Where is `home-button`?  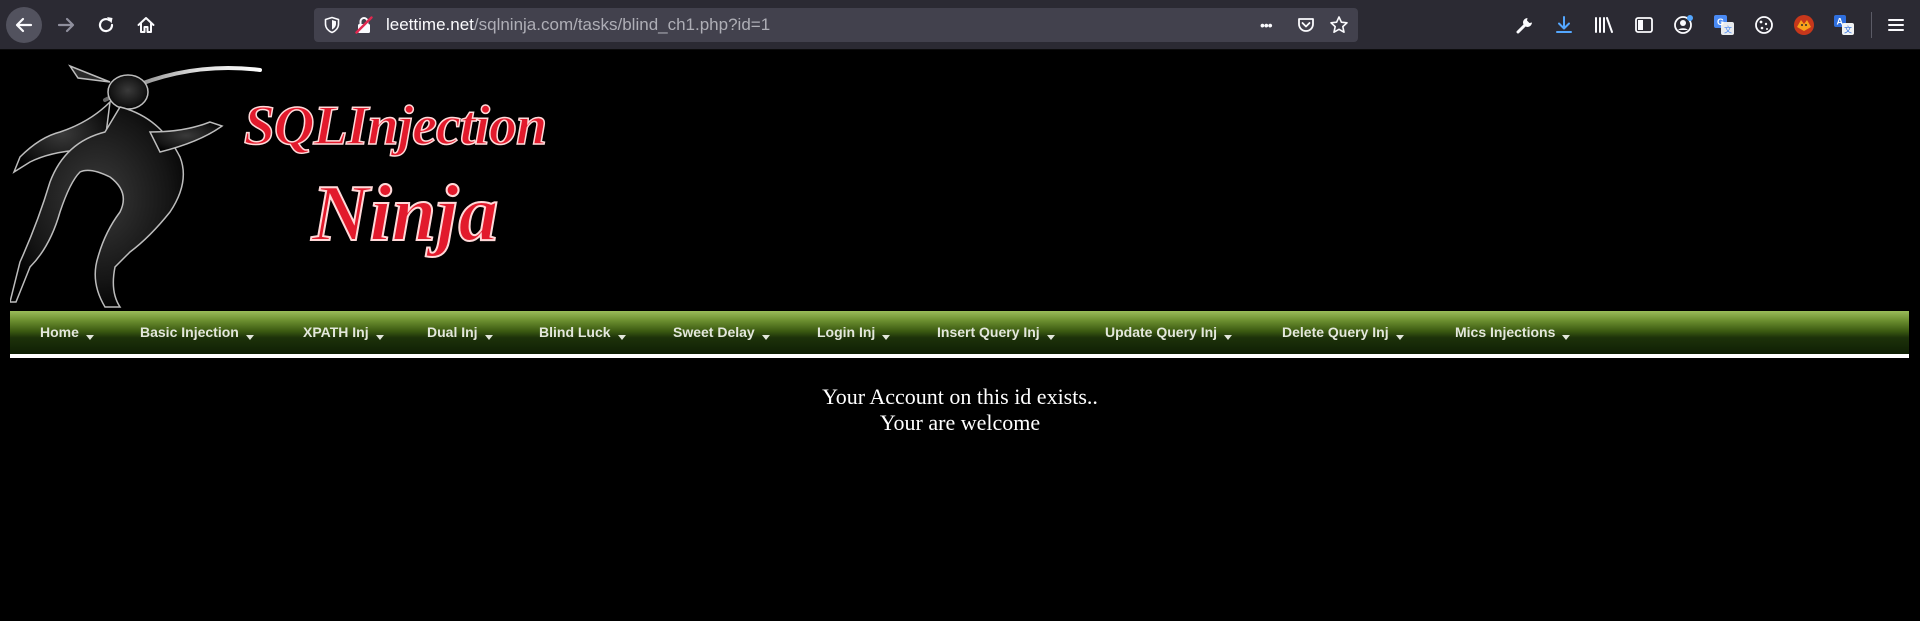 home-button is located at coordinates (146, 25).